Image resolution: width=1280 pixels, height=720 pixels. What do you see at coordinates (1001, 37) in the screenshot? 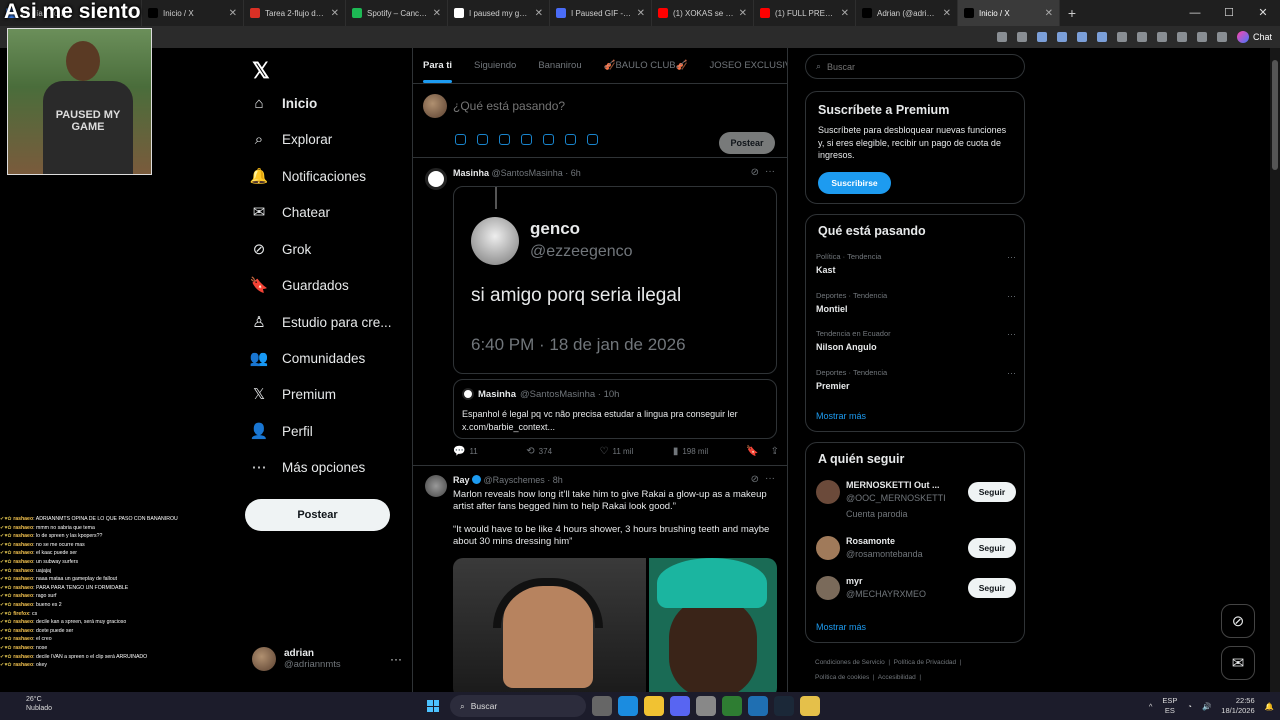
I see `tab-search-icon` at bounding box center [1001, 37].